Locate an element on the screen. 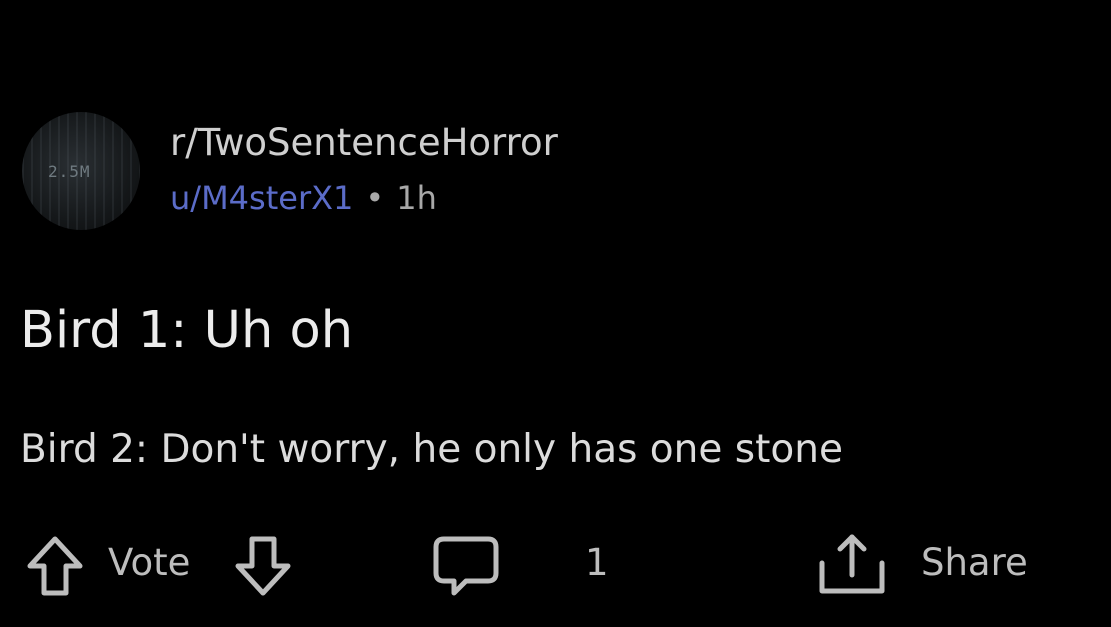 Image resolution: width=1111 pixels, height=627 pixels. comment-icon is located at coordinates (466, 566).